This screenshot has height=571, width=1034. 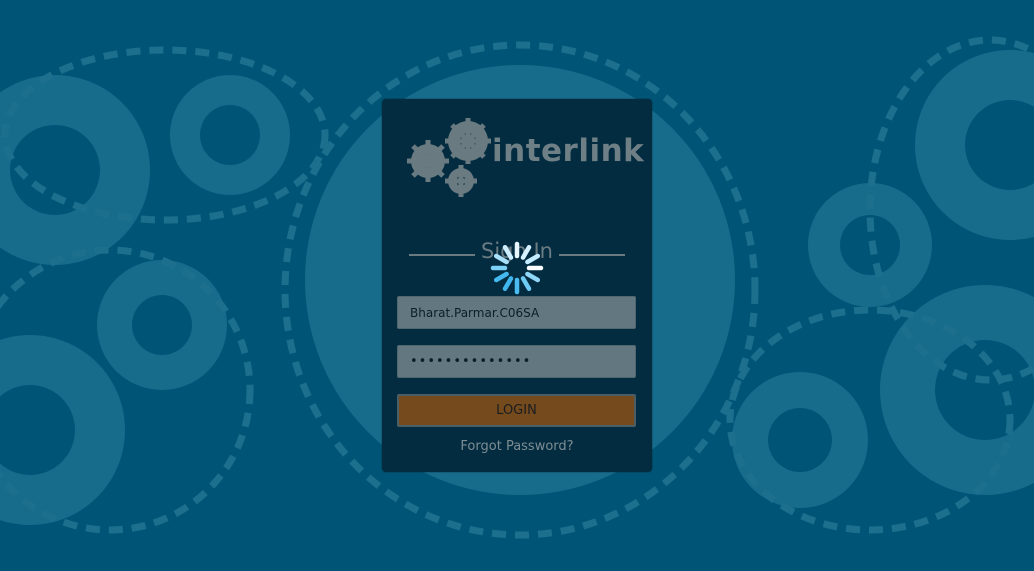 What do you see at coordinates (516, 312) in the screenshot?
I see `username-input` at bounding box center [516, 312].